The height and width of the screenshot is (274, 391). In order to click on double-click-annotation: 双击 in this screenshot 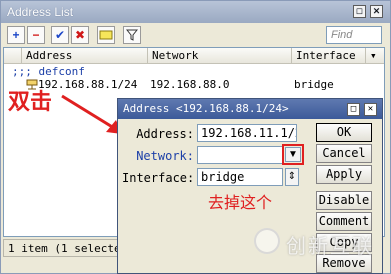, I will do `click(30, 102)`.